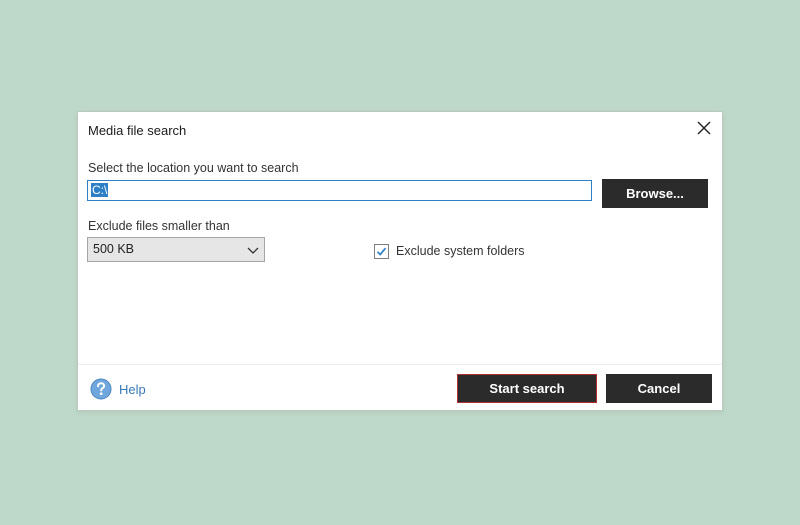 The image size is (800, 525). What do you see at coordinates (159, 226) in the screenshot?
I see `exclude-size-label: Exclude files smaller than` at bounding box center [159, 226].